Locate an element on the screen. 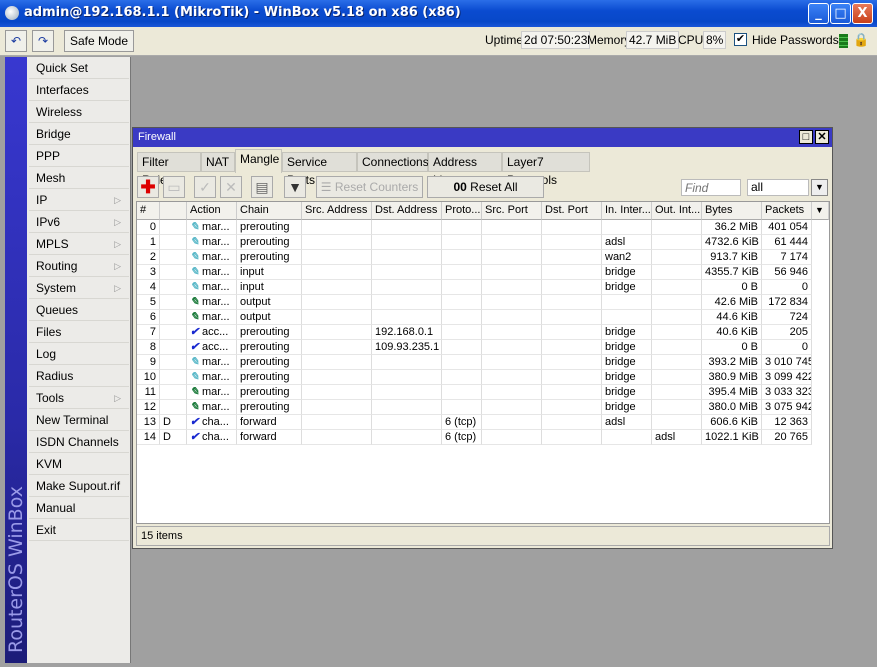 The height and width of the screenshot is (667, 877). sidebar-item-mesh: Mesh is located at coordinates (79, 178).